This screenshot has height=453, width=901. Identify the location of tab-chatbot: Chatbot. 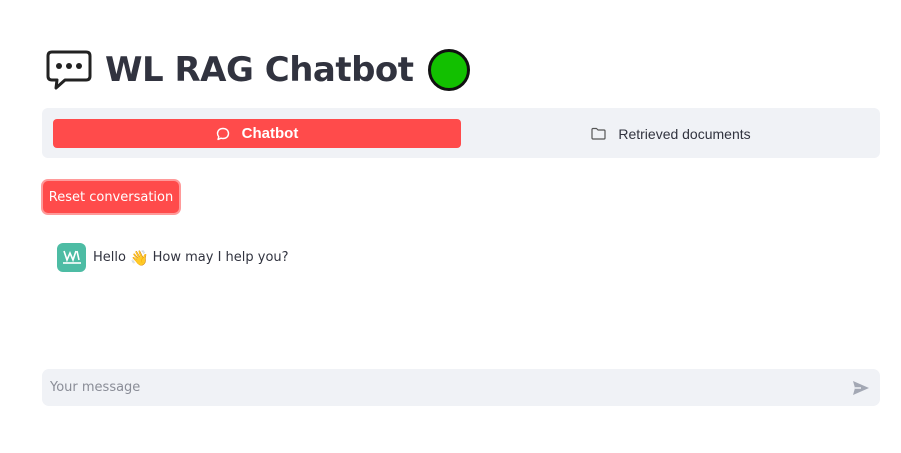
(257, 133).